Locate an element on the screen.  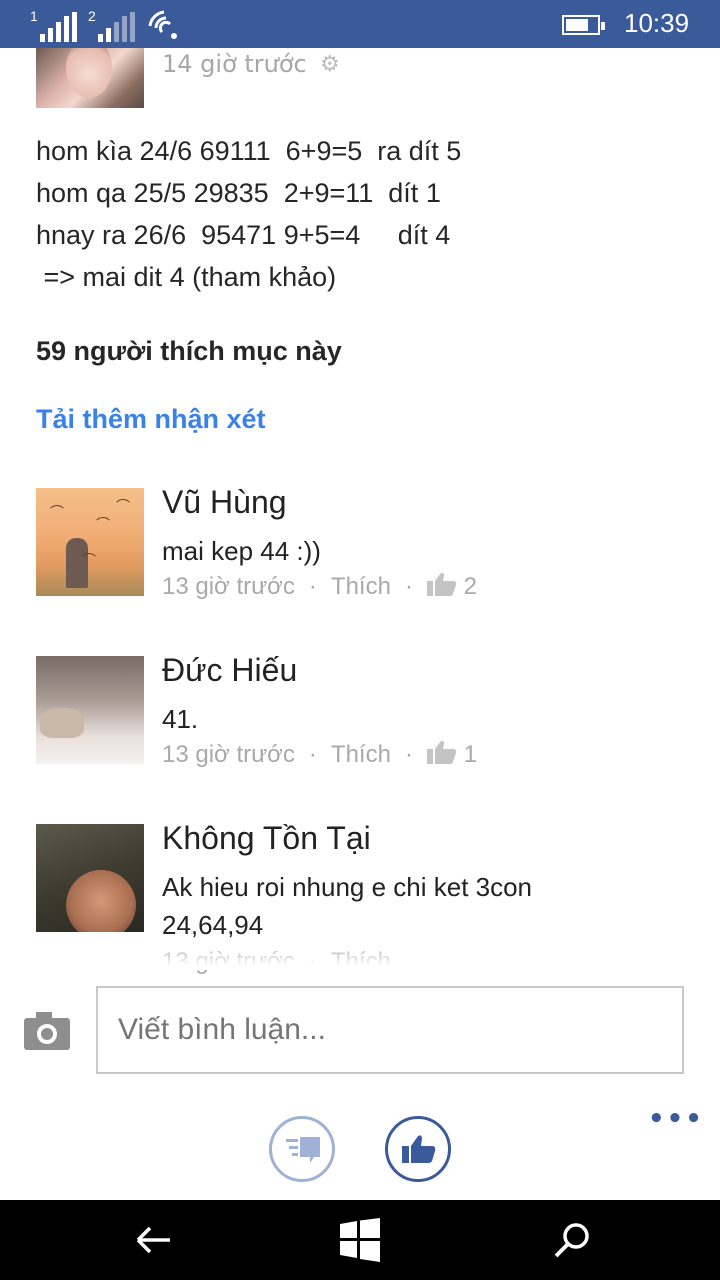
more-options-button: ••• is located at coordinates (676, 1119).